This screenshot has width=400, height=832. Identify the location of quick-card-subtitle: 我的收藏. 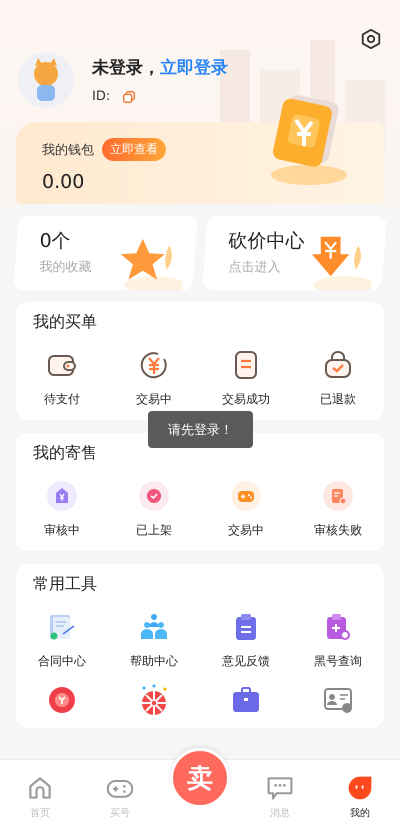
(66, 267).